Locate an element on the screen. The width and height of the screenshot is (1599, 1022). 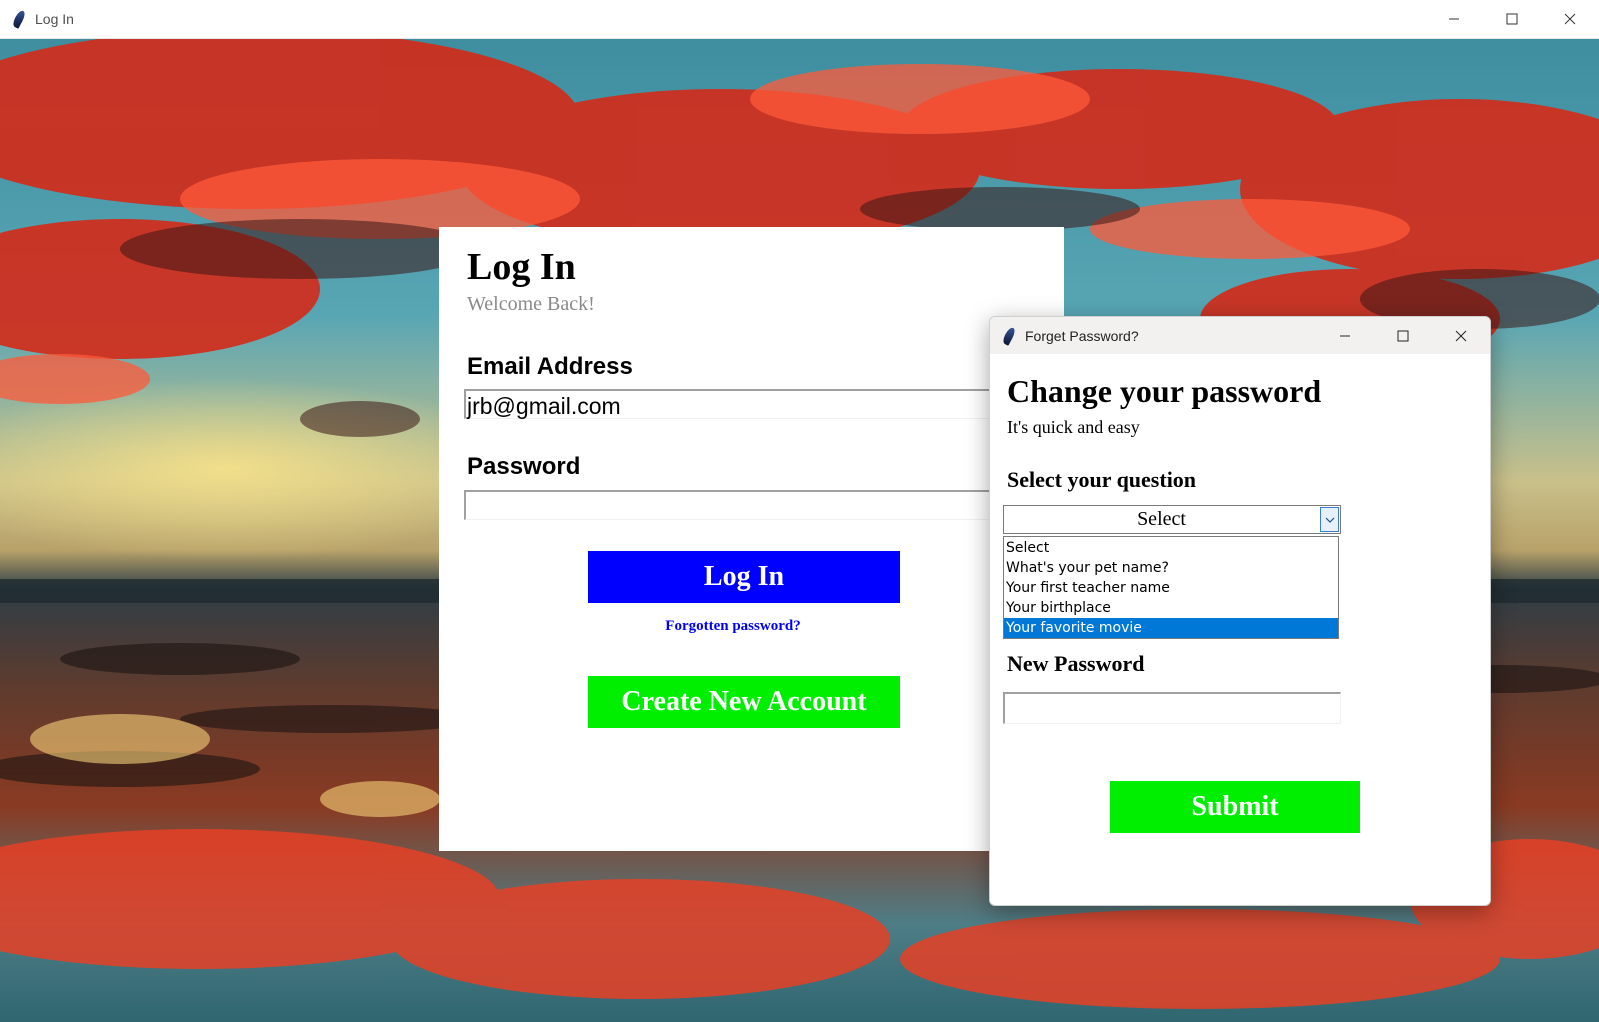
dropdown-option: Your first teacher name is located at coordinates (1171, 588).